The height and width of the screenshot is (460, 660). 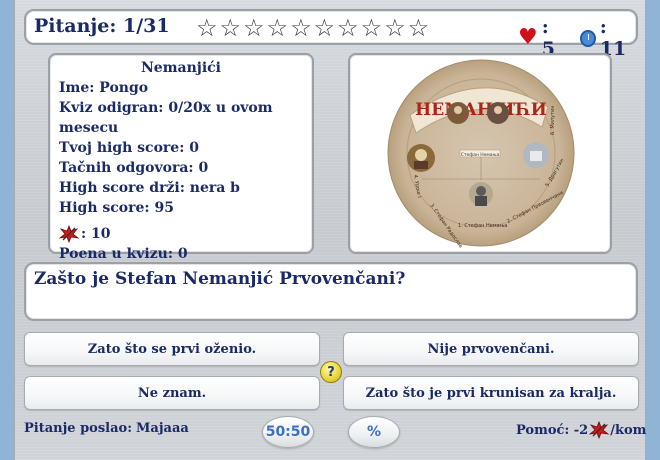 I want to click on quiz-played: Kviz odigran: 0/20x u ovom mesecu, so click(x=166, y=118).